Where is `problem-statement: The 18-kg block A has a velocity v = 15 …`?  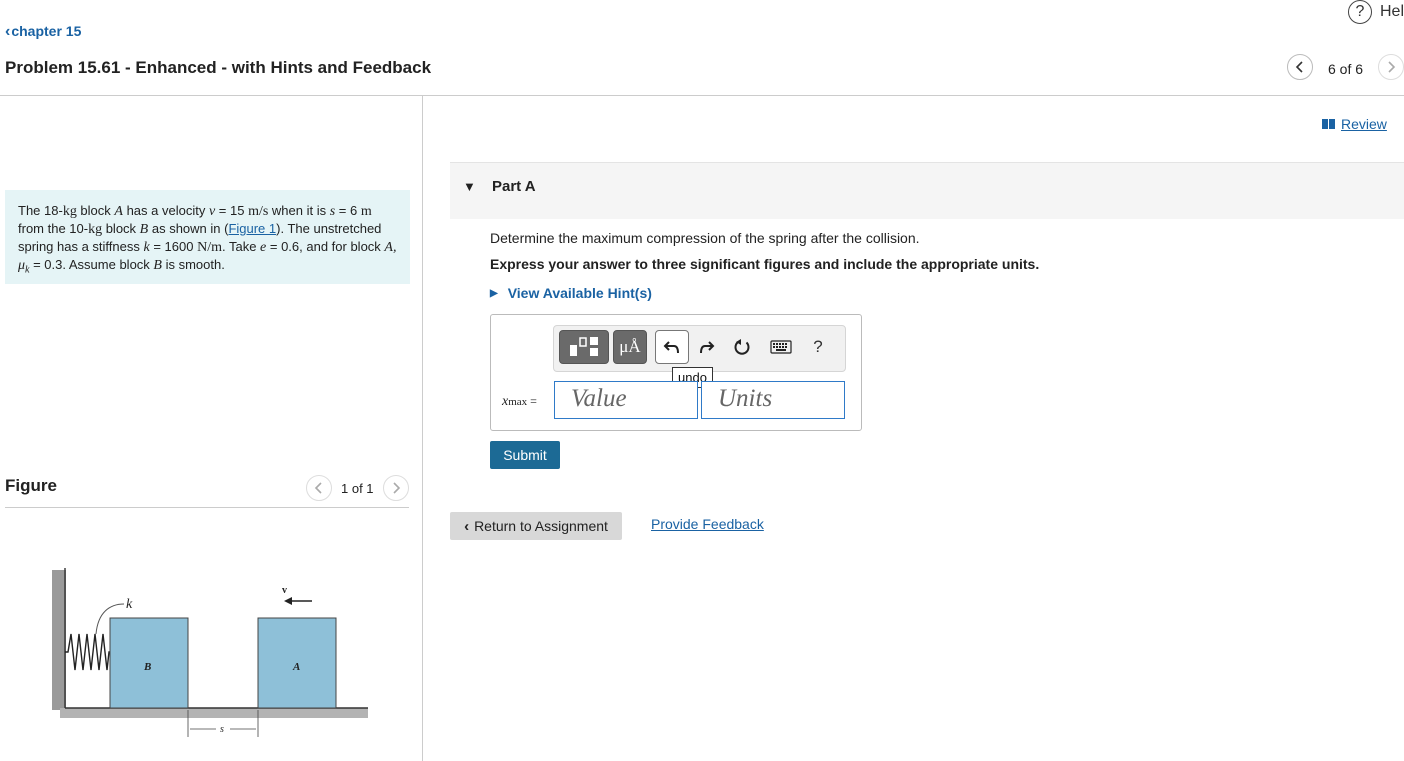 problem-statement: The 18-kg block A has a velocity v = 15 … is located at coordinates (207, 237).